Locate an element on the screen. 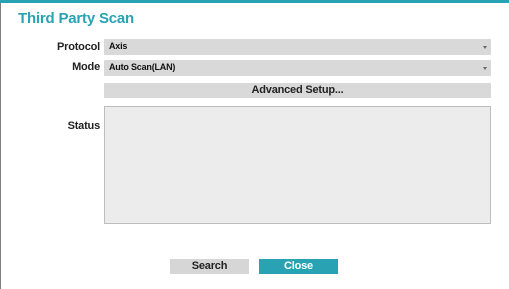  mode-select-value: Auto Scan(LAN) is located at coordinates (142, 67).